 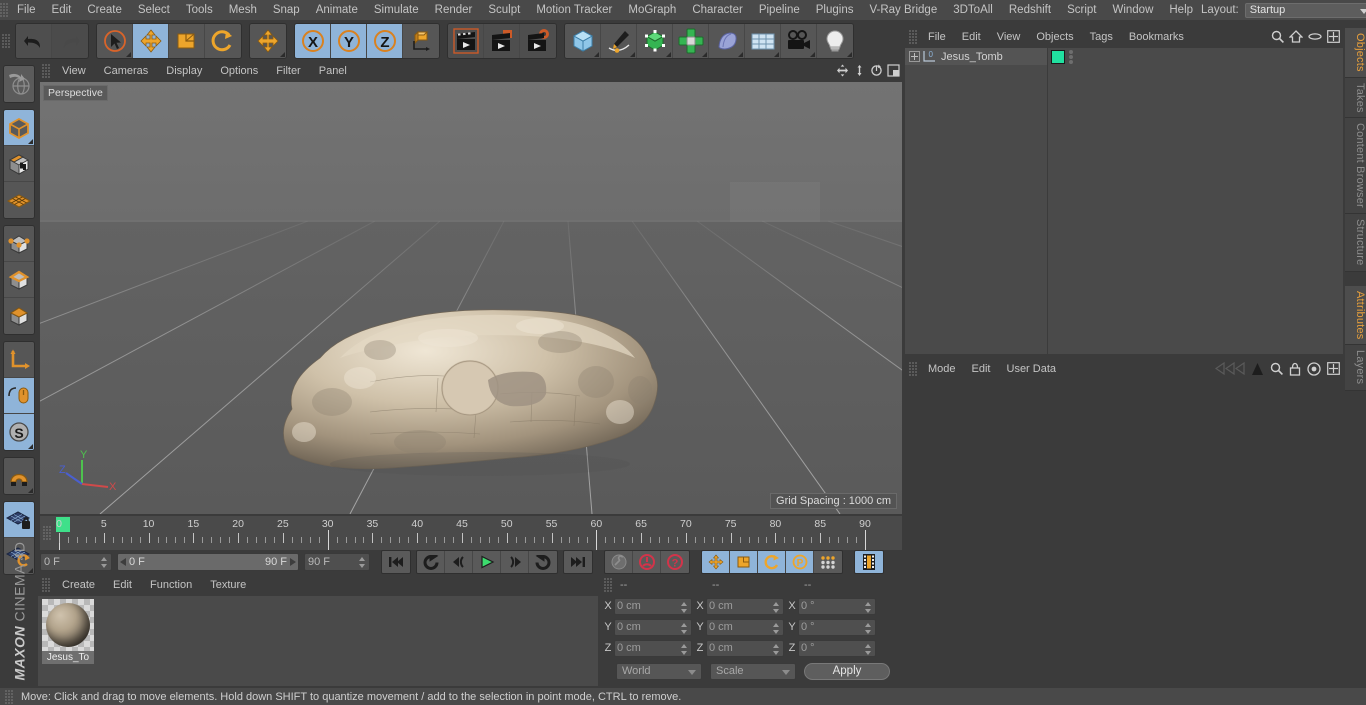 I want to click on rotate-tool, so click(x=223, y=41).